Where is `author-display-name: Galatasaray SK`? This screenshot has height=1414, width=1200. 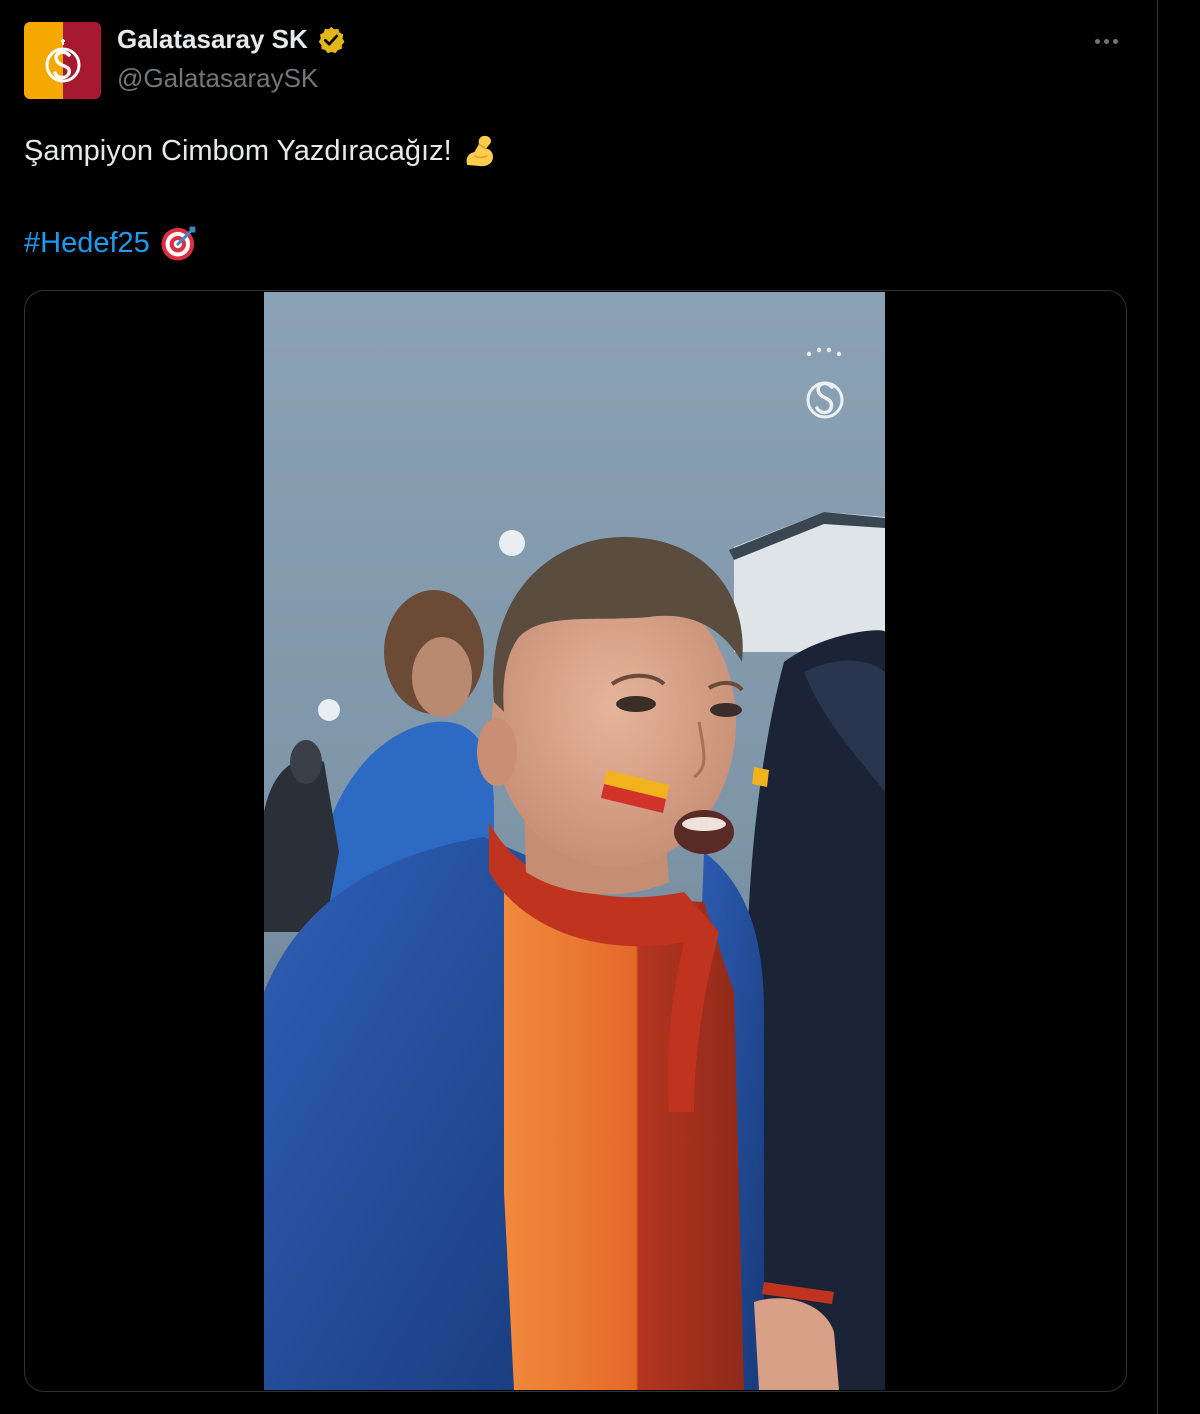
author-display-name: Galatasaray SK is located at coordinates (212, 39).